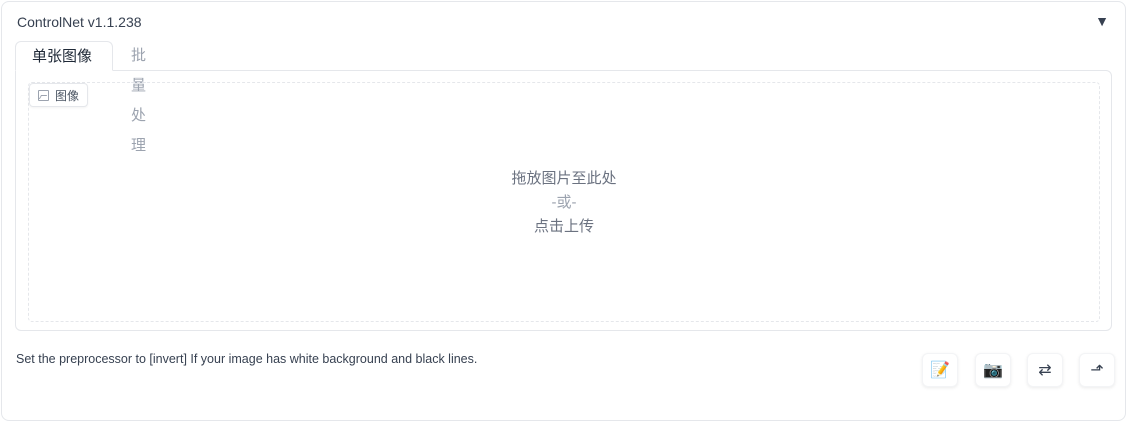  What do you see at coordinates (564, 178) in the screenshot?
I see `drop-text: 拖放图片至此处` at bounding box center [564, 178].